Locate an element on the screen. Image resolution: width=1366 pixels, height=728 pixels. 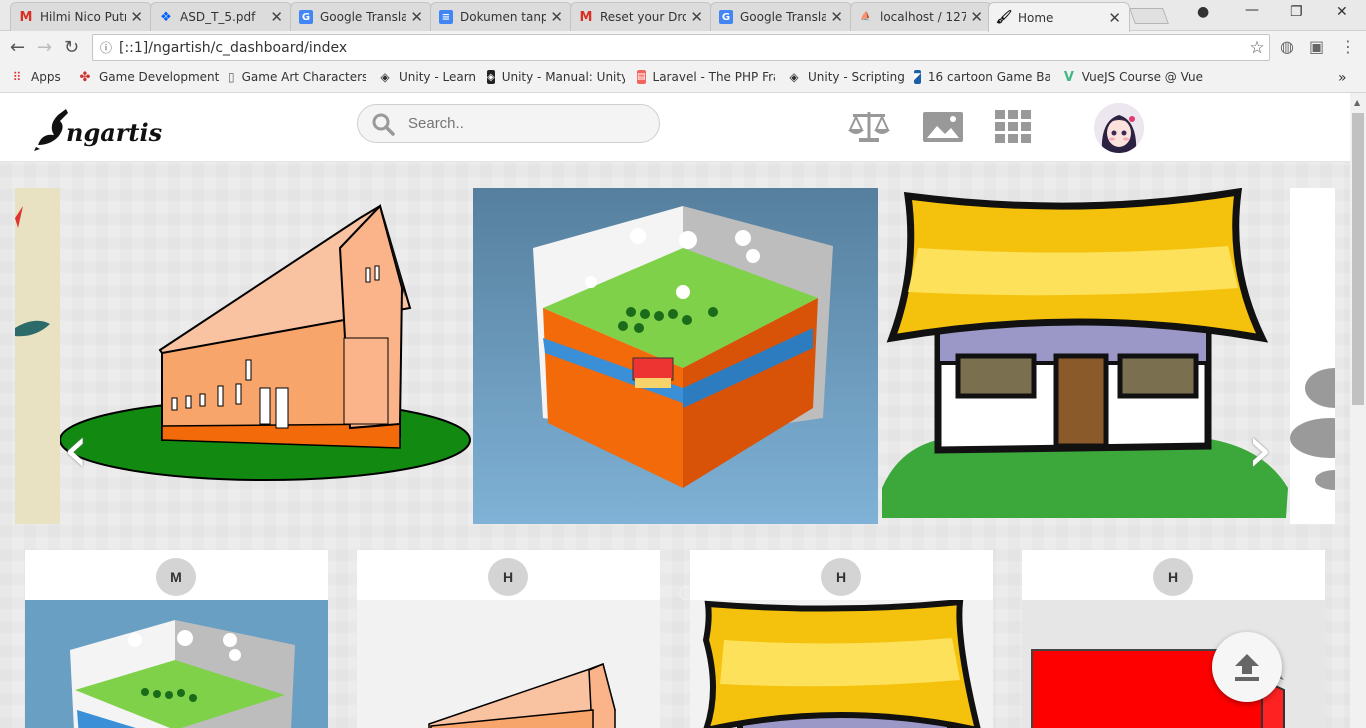
bookmark-unity-manual: ◈ Unity - Manual: Unity is located at coordinates (556, 77).